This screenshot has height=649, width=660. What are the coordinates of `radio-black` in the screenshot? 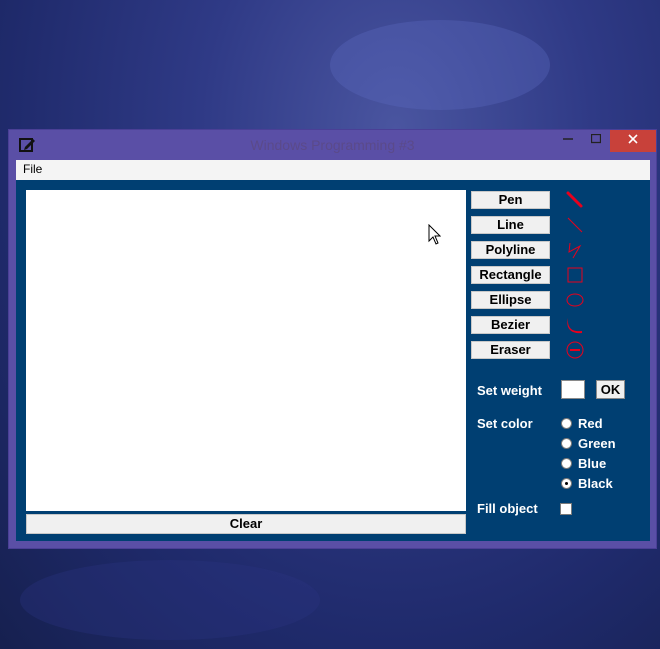 It's located at (566, 483).